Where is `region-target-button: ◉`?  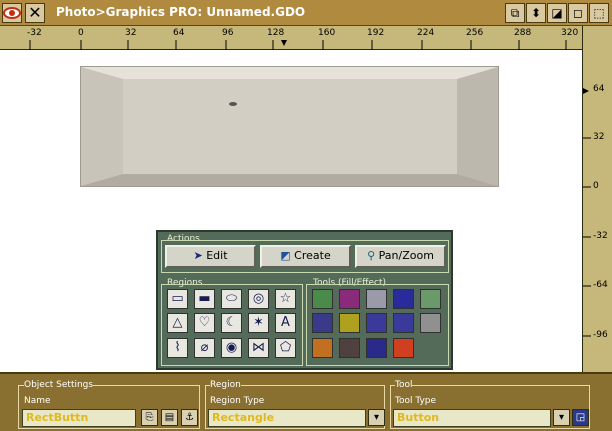 region-target-button: ◉ is located at coordinates (231, 348).